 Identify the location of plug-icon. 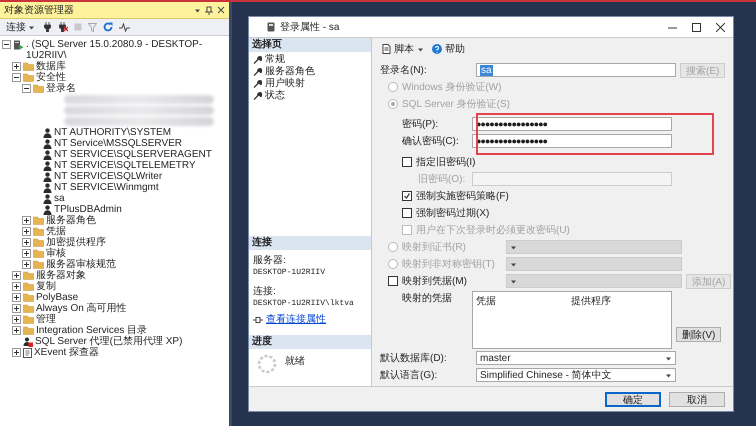
(47, 27).